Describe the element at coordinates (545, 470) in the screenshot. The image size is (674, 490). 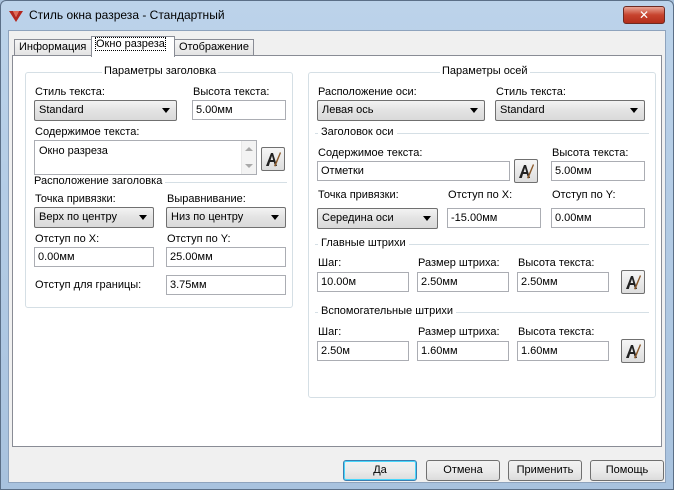
I see `apply-button: Применить` at that location.